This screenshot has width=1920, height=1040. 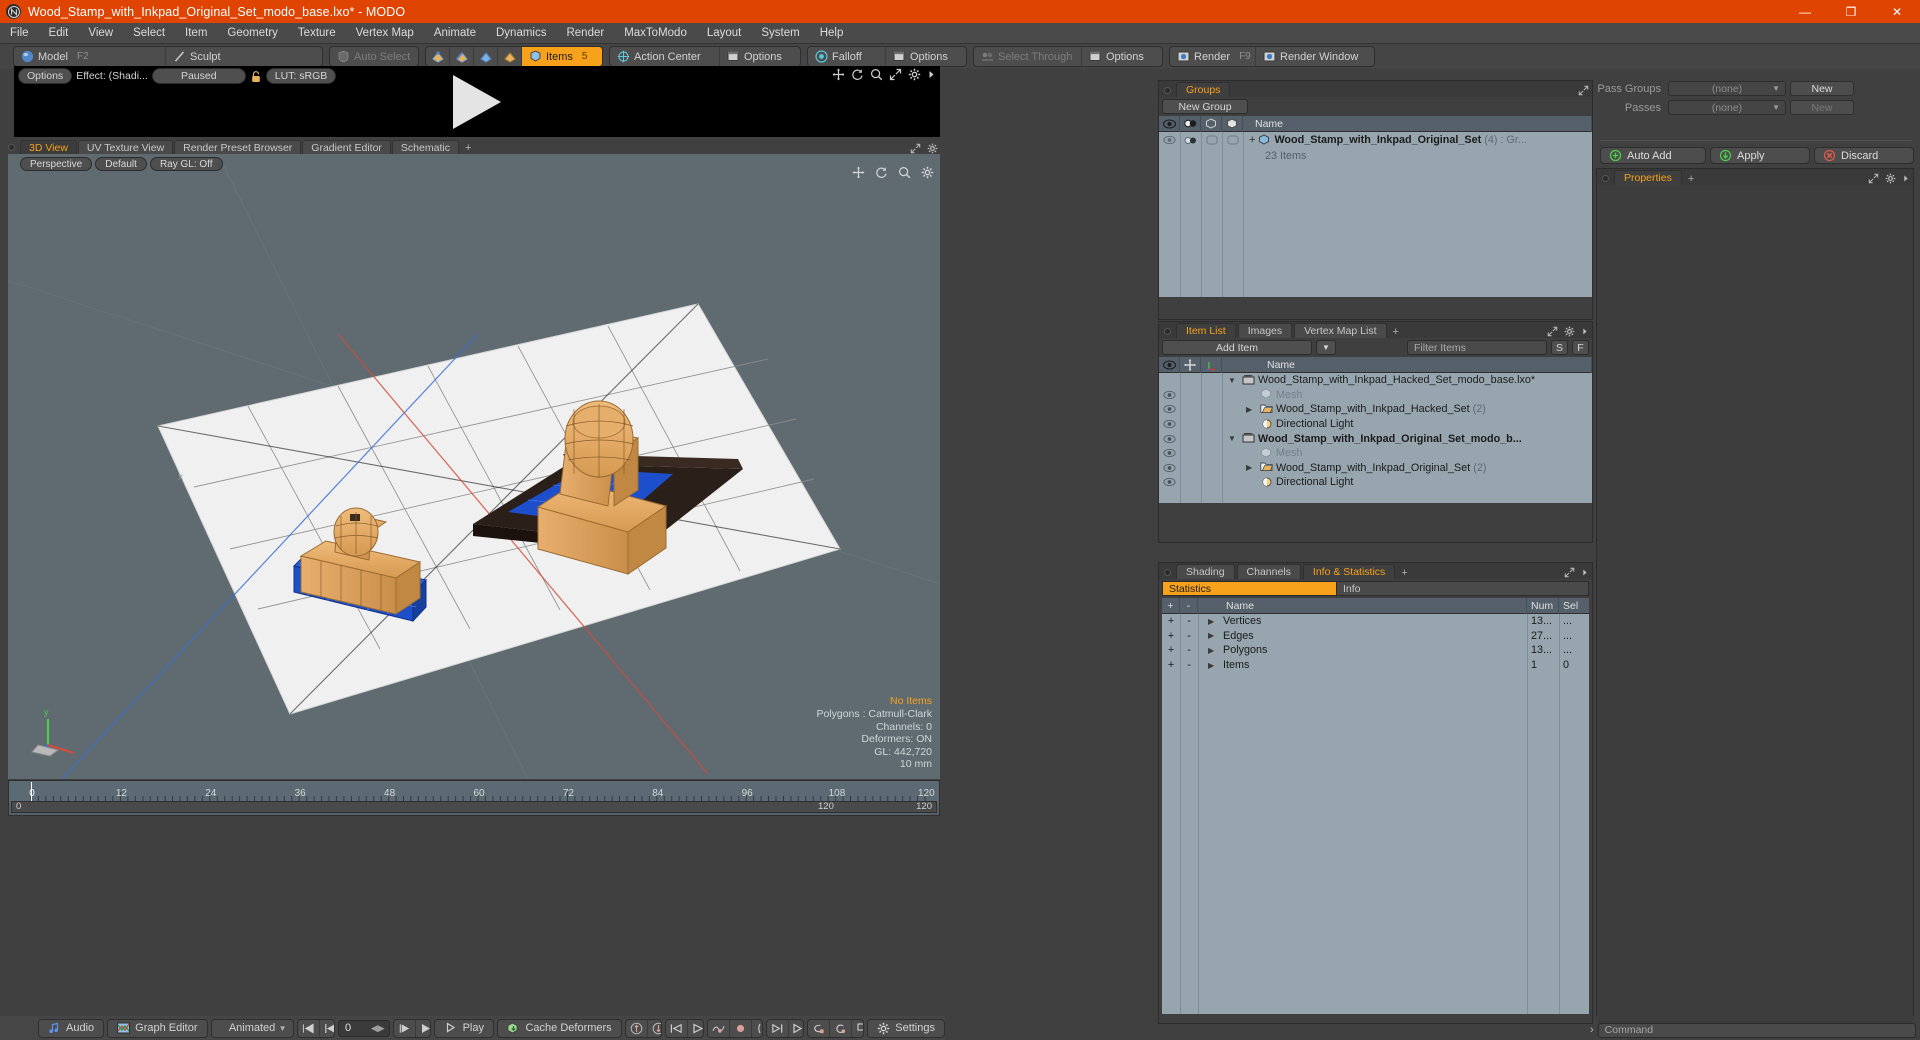 I want to click on item-list-row: Directional Light, so click(x=1375, y=424).